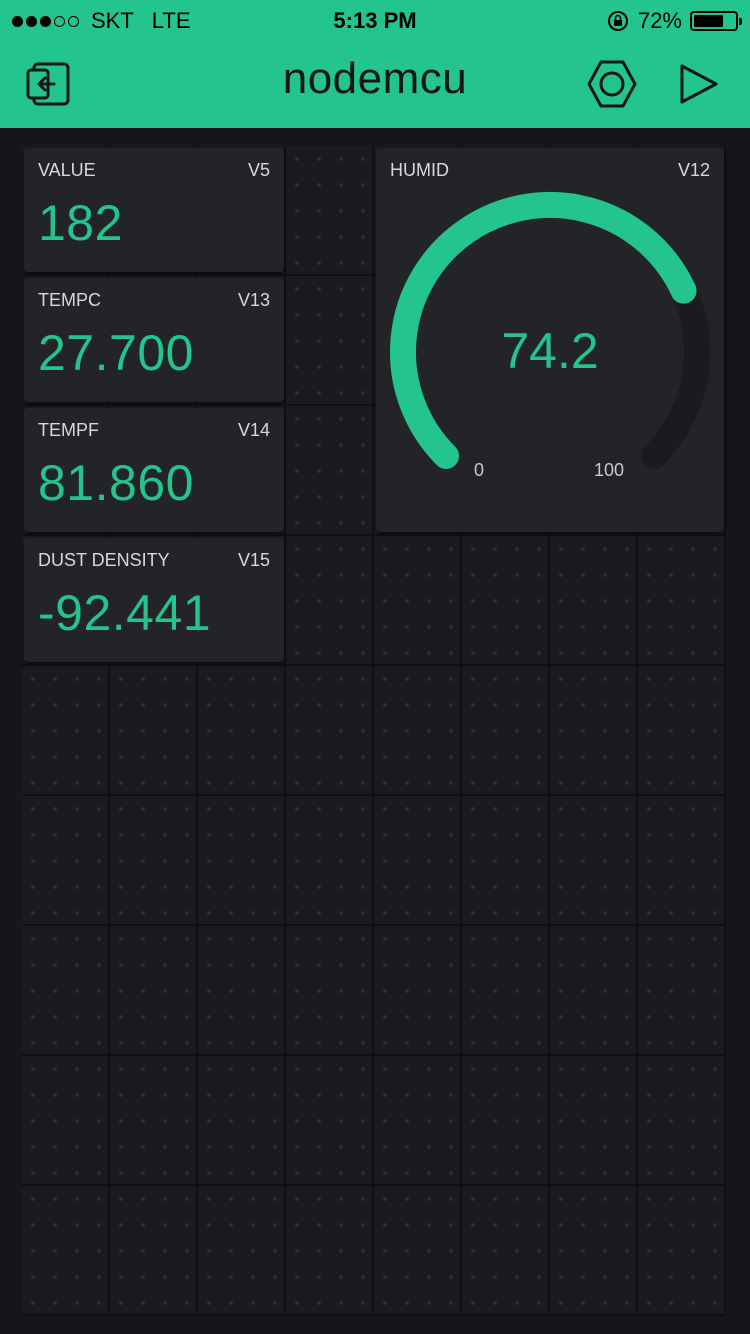 The image size is (750, 1334). Describe the element at coordinates (375, 20) in the screenshot. I see `status-bar: SKT LTE 5:13 PM 72%` at that location.